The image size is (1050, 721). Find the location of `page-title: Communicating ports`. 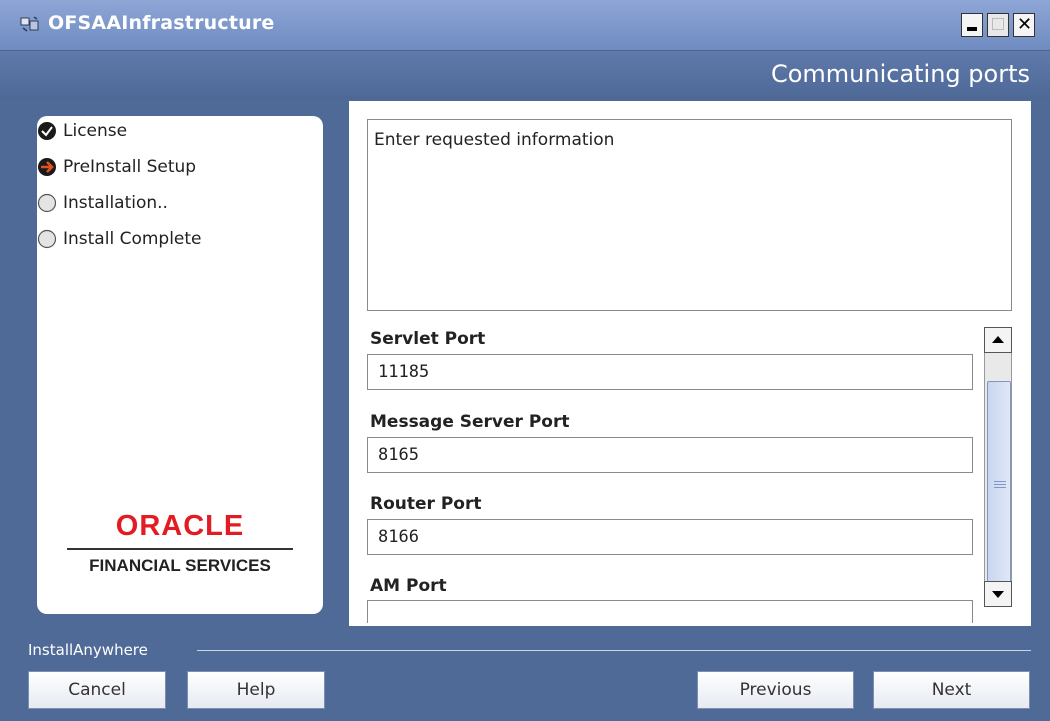

page-title: Communicating ports is located at coordinates (900, 74).